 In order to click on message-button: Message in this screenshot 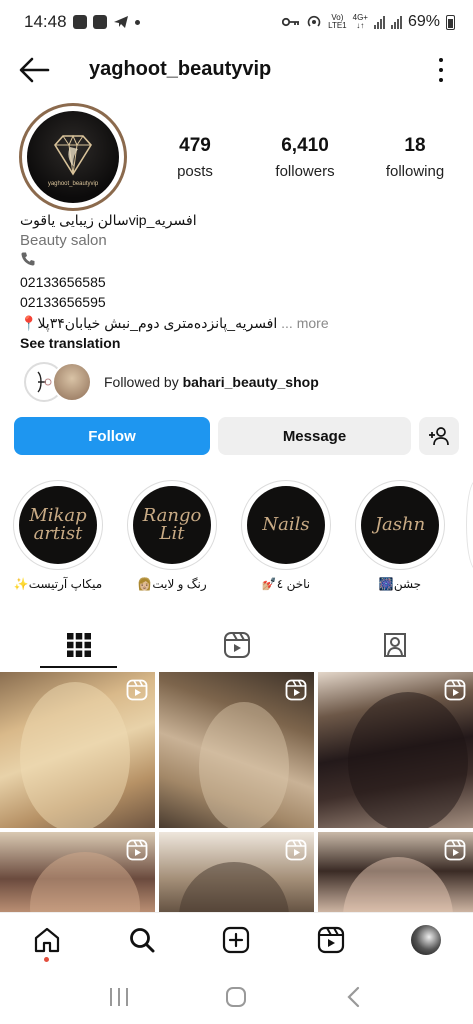, I will do `click(314, 436)`.